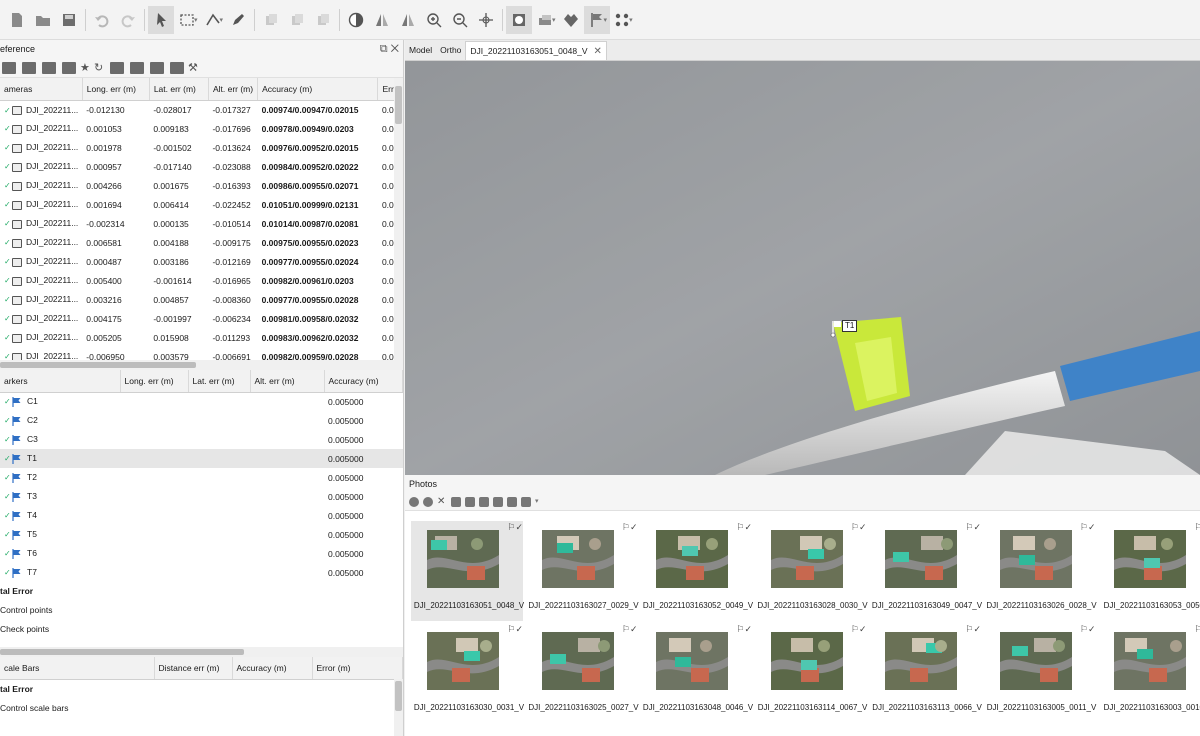 Image resolution: width=1200 pixels, height=736 pixels. I want to click on open-icon, so click(43, 20).